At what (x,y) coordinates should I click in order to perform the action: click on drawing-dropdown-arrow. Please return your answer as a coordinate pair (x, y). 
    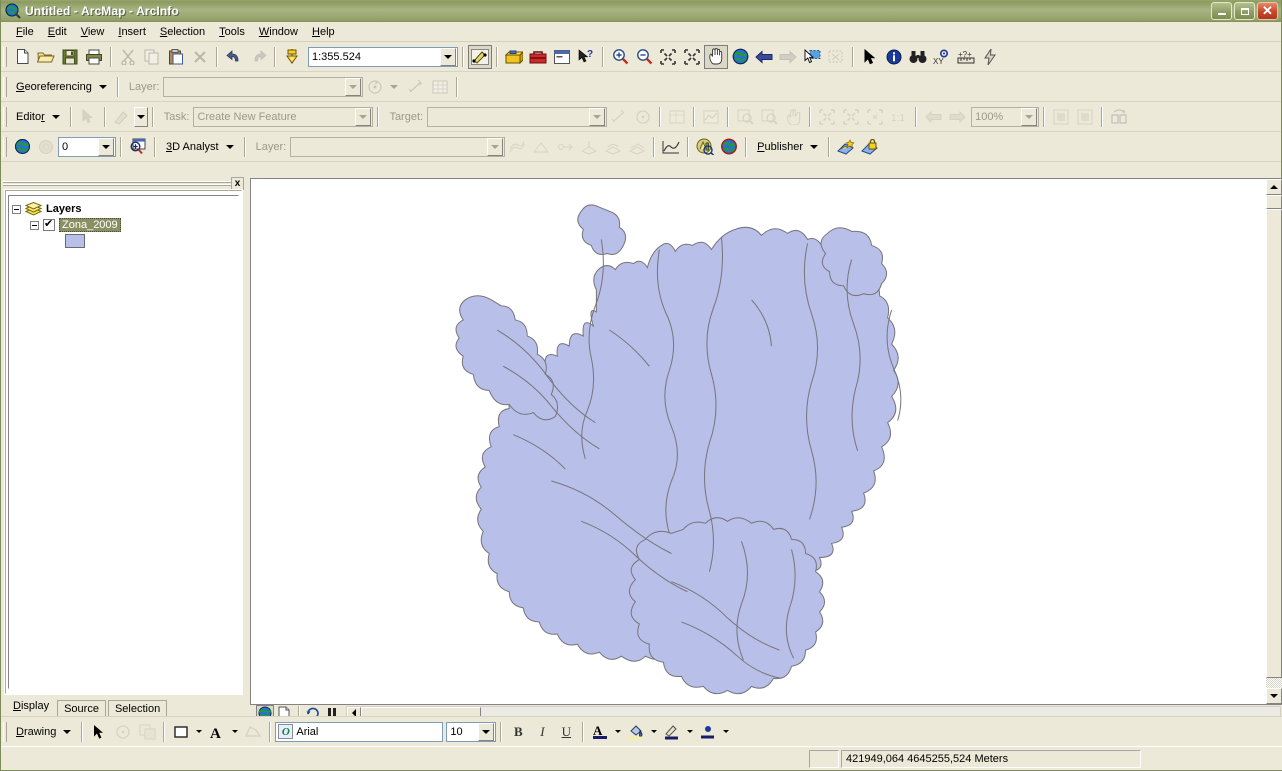
    Looking at the image, I should click on (67, 731).